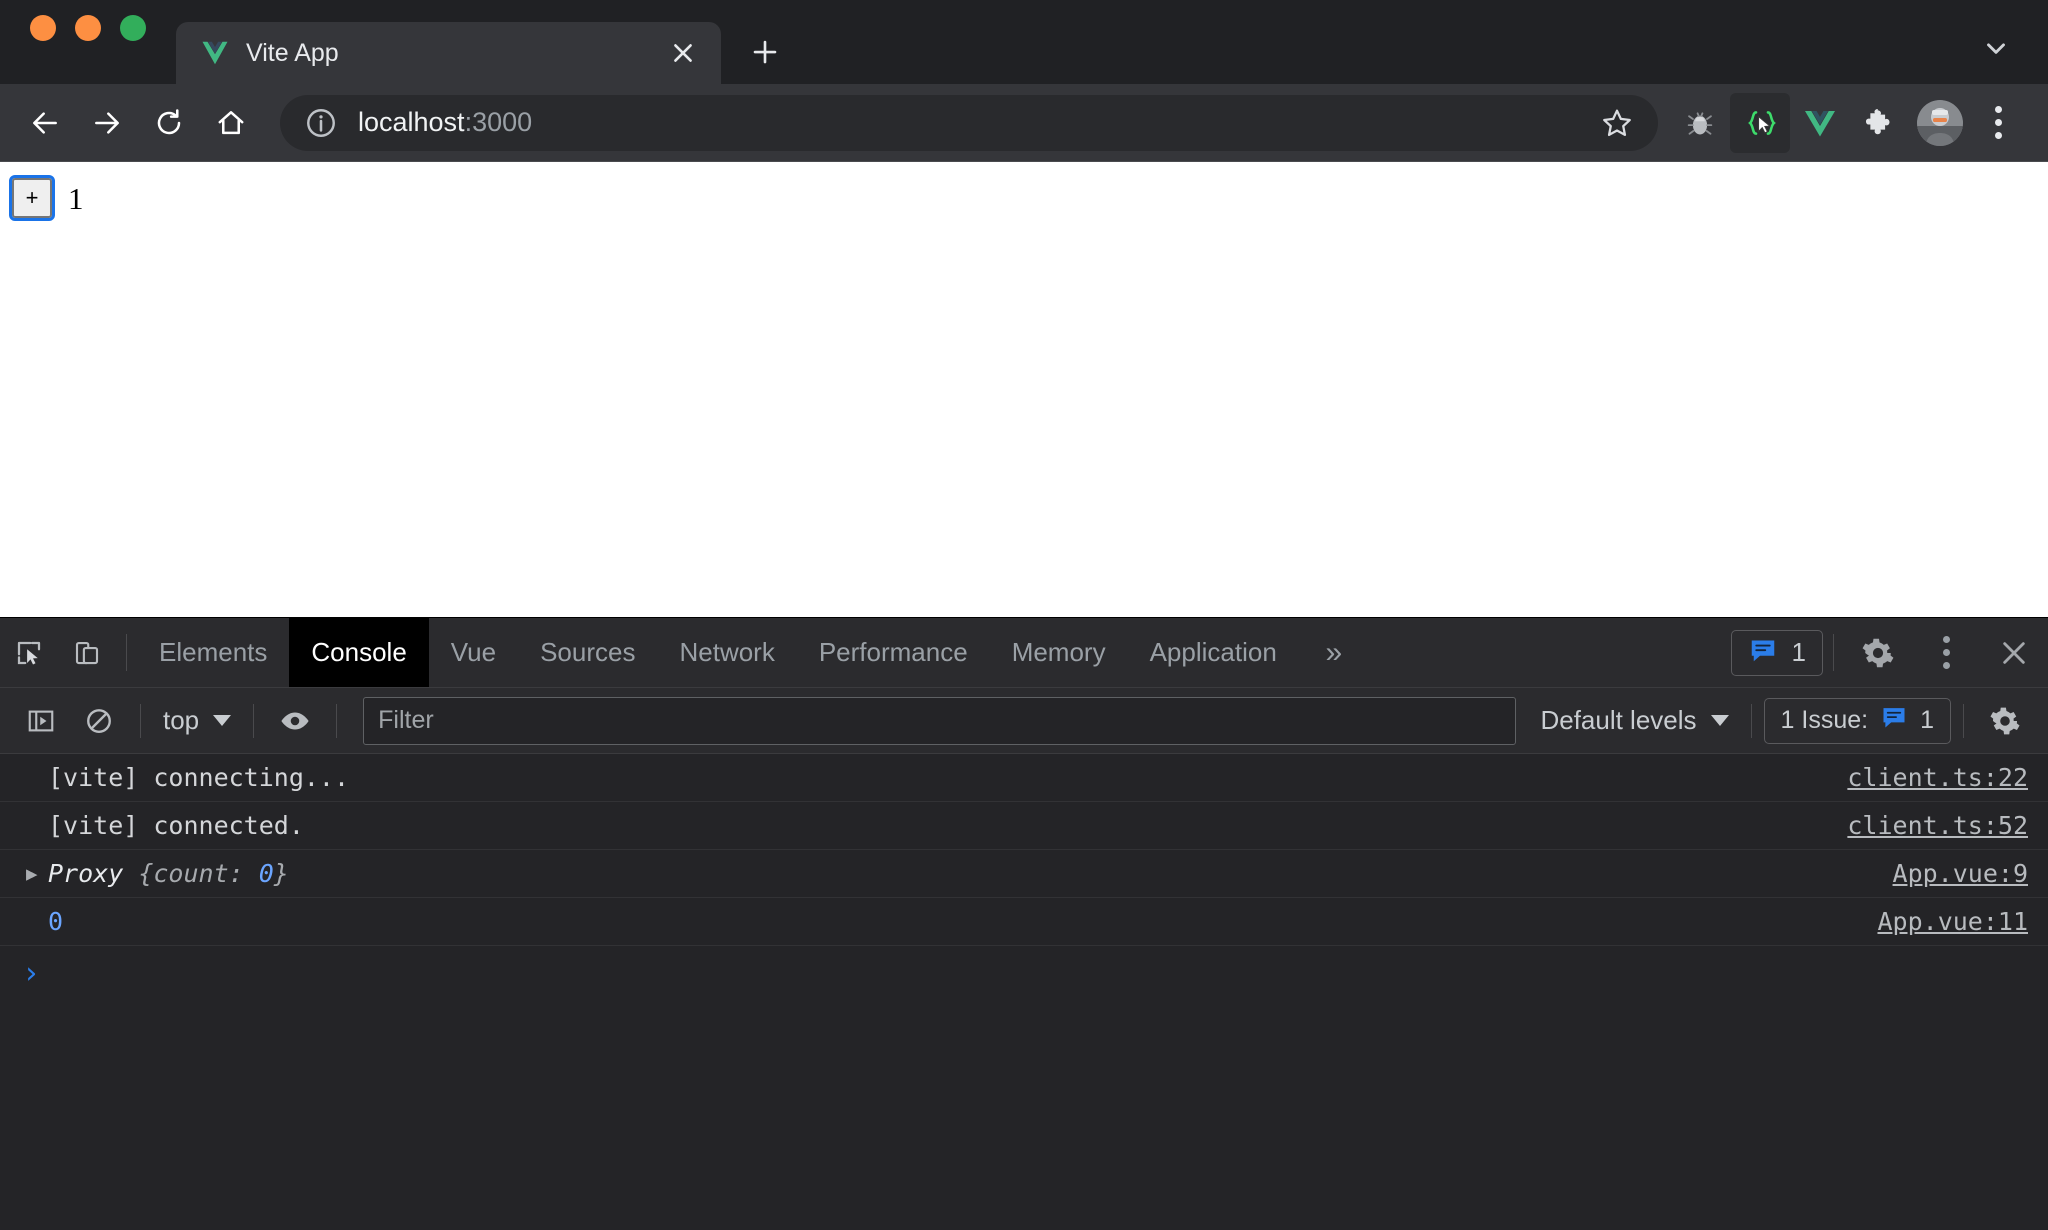 This screenshot has width=2048, height=1230. I want to click on avatar, so click(1940, 122).